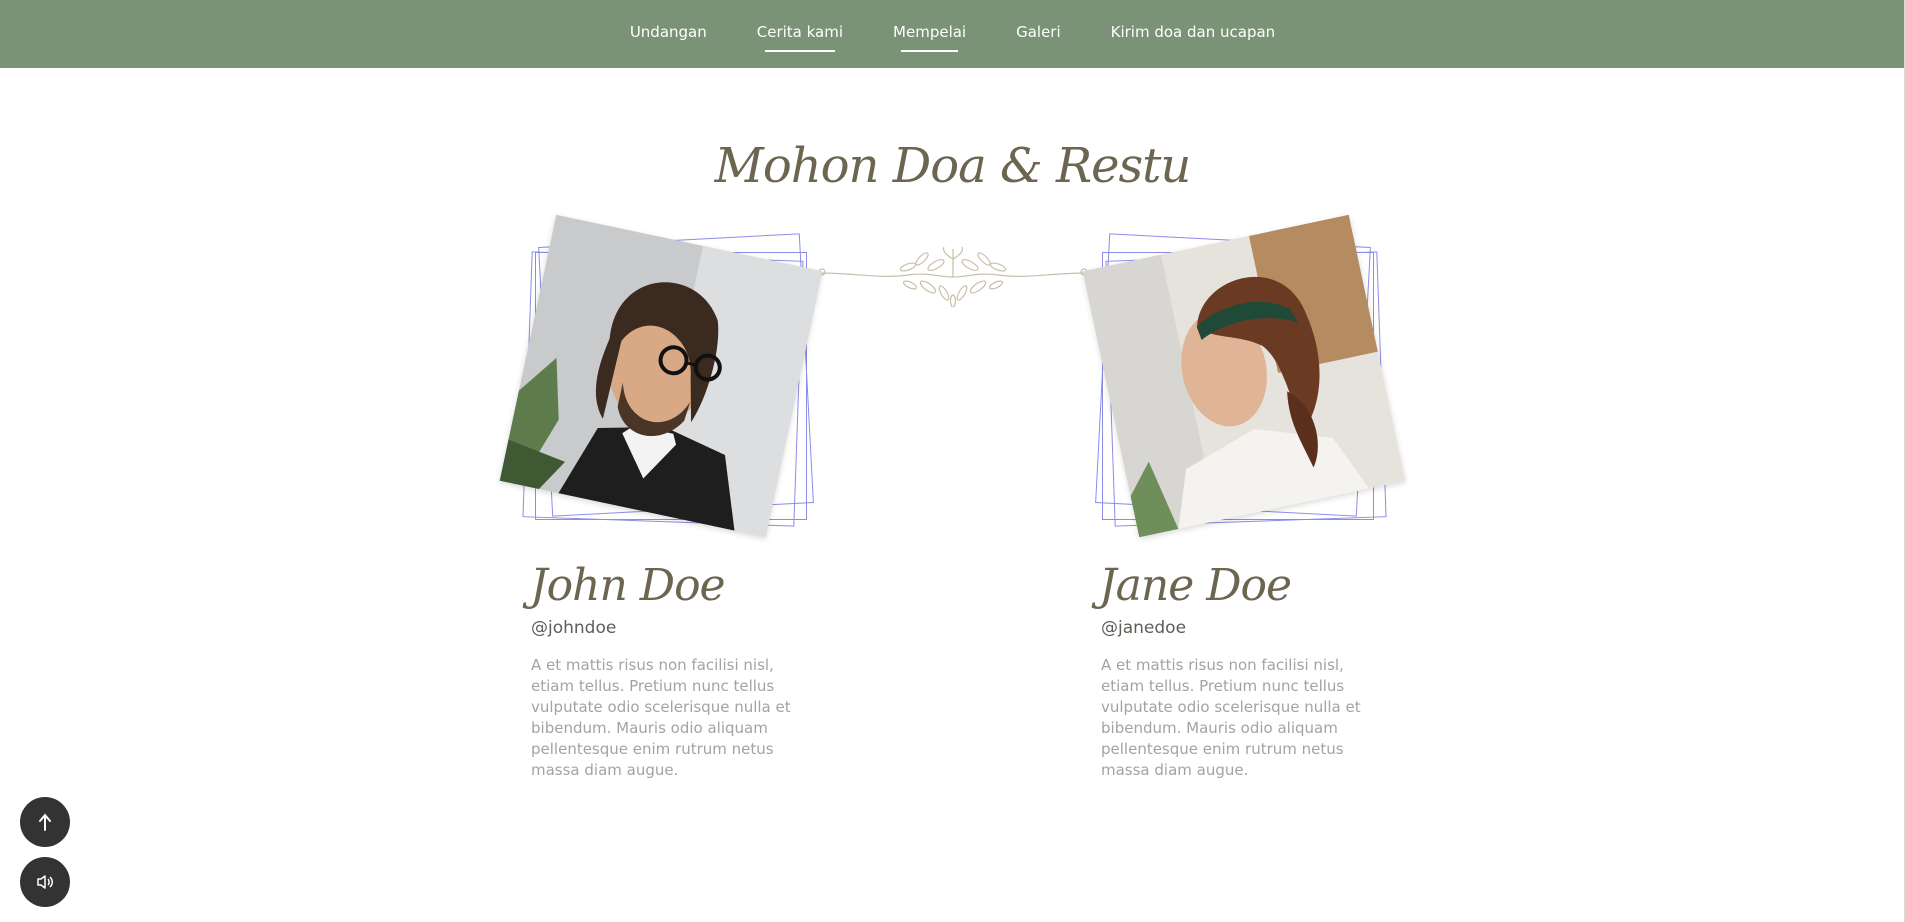  I want to click on groom-handle: @johndoe, so click(573, 628).